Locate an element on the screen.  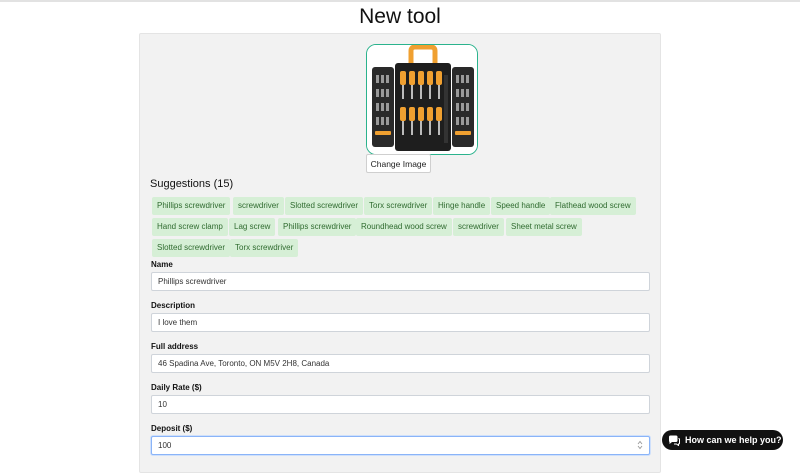
suggestions-title: Suggestions (15) is located at coordinates (192, 184).